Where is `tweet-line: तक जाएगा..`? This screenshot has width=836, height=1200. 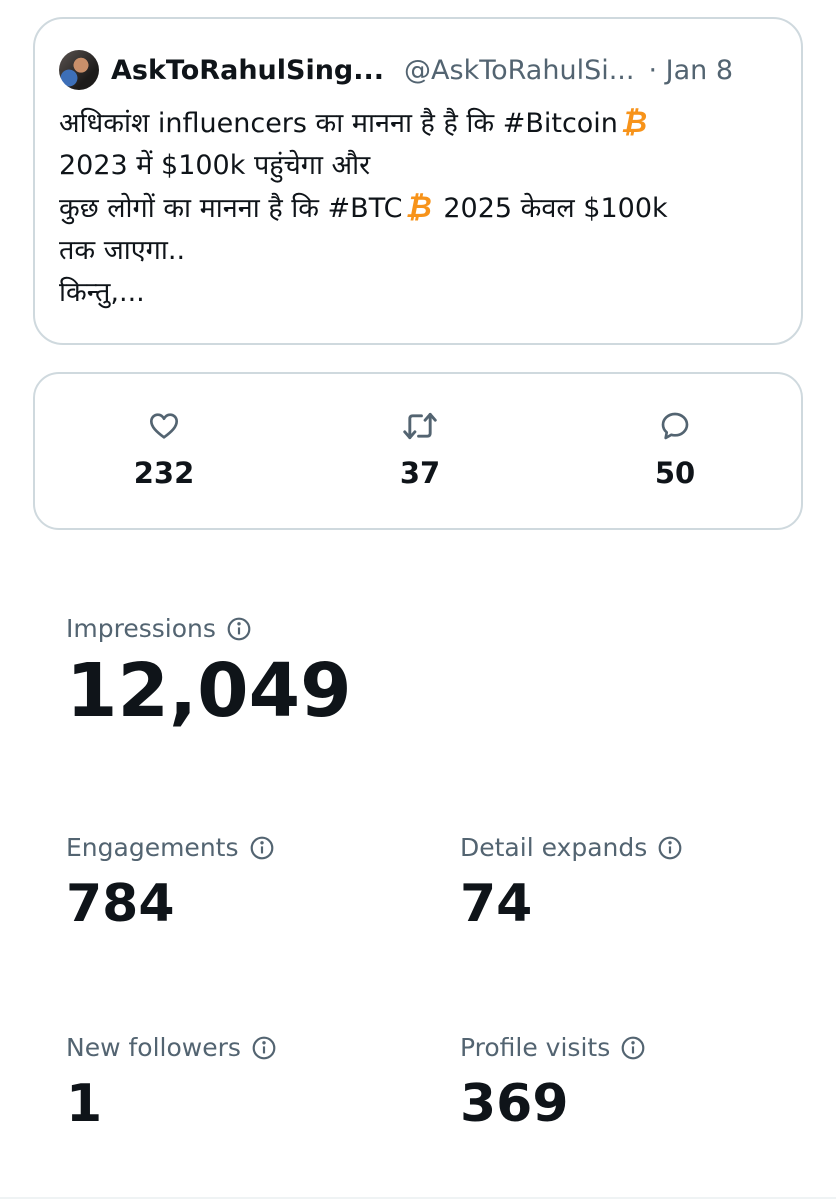 tweet-line: तक जाएगा.. is located at coordinates (122, 250).